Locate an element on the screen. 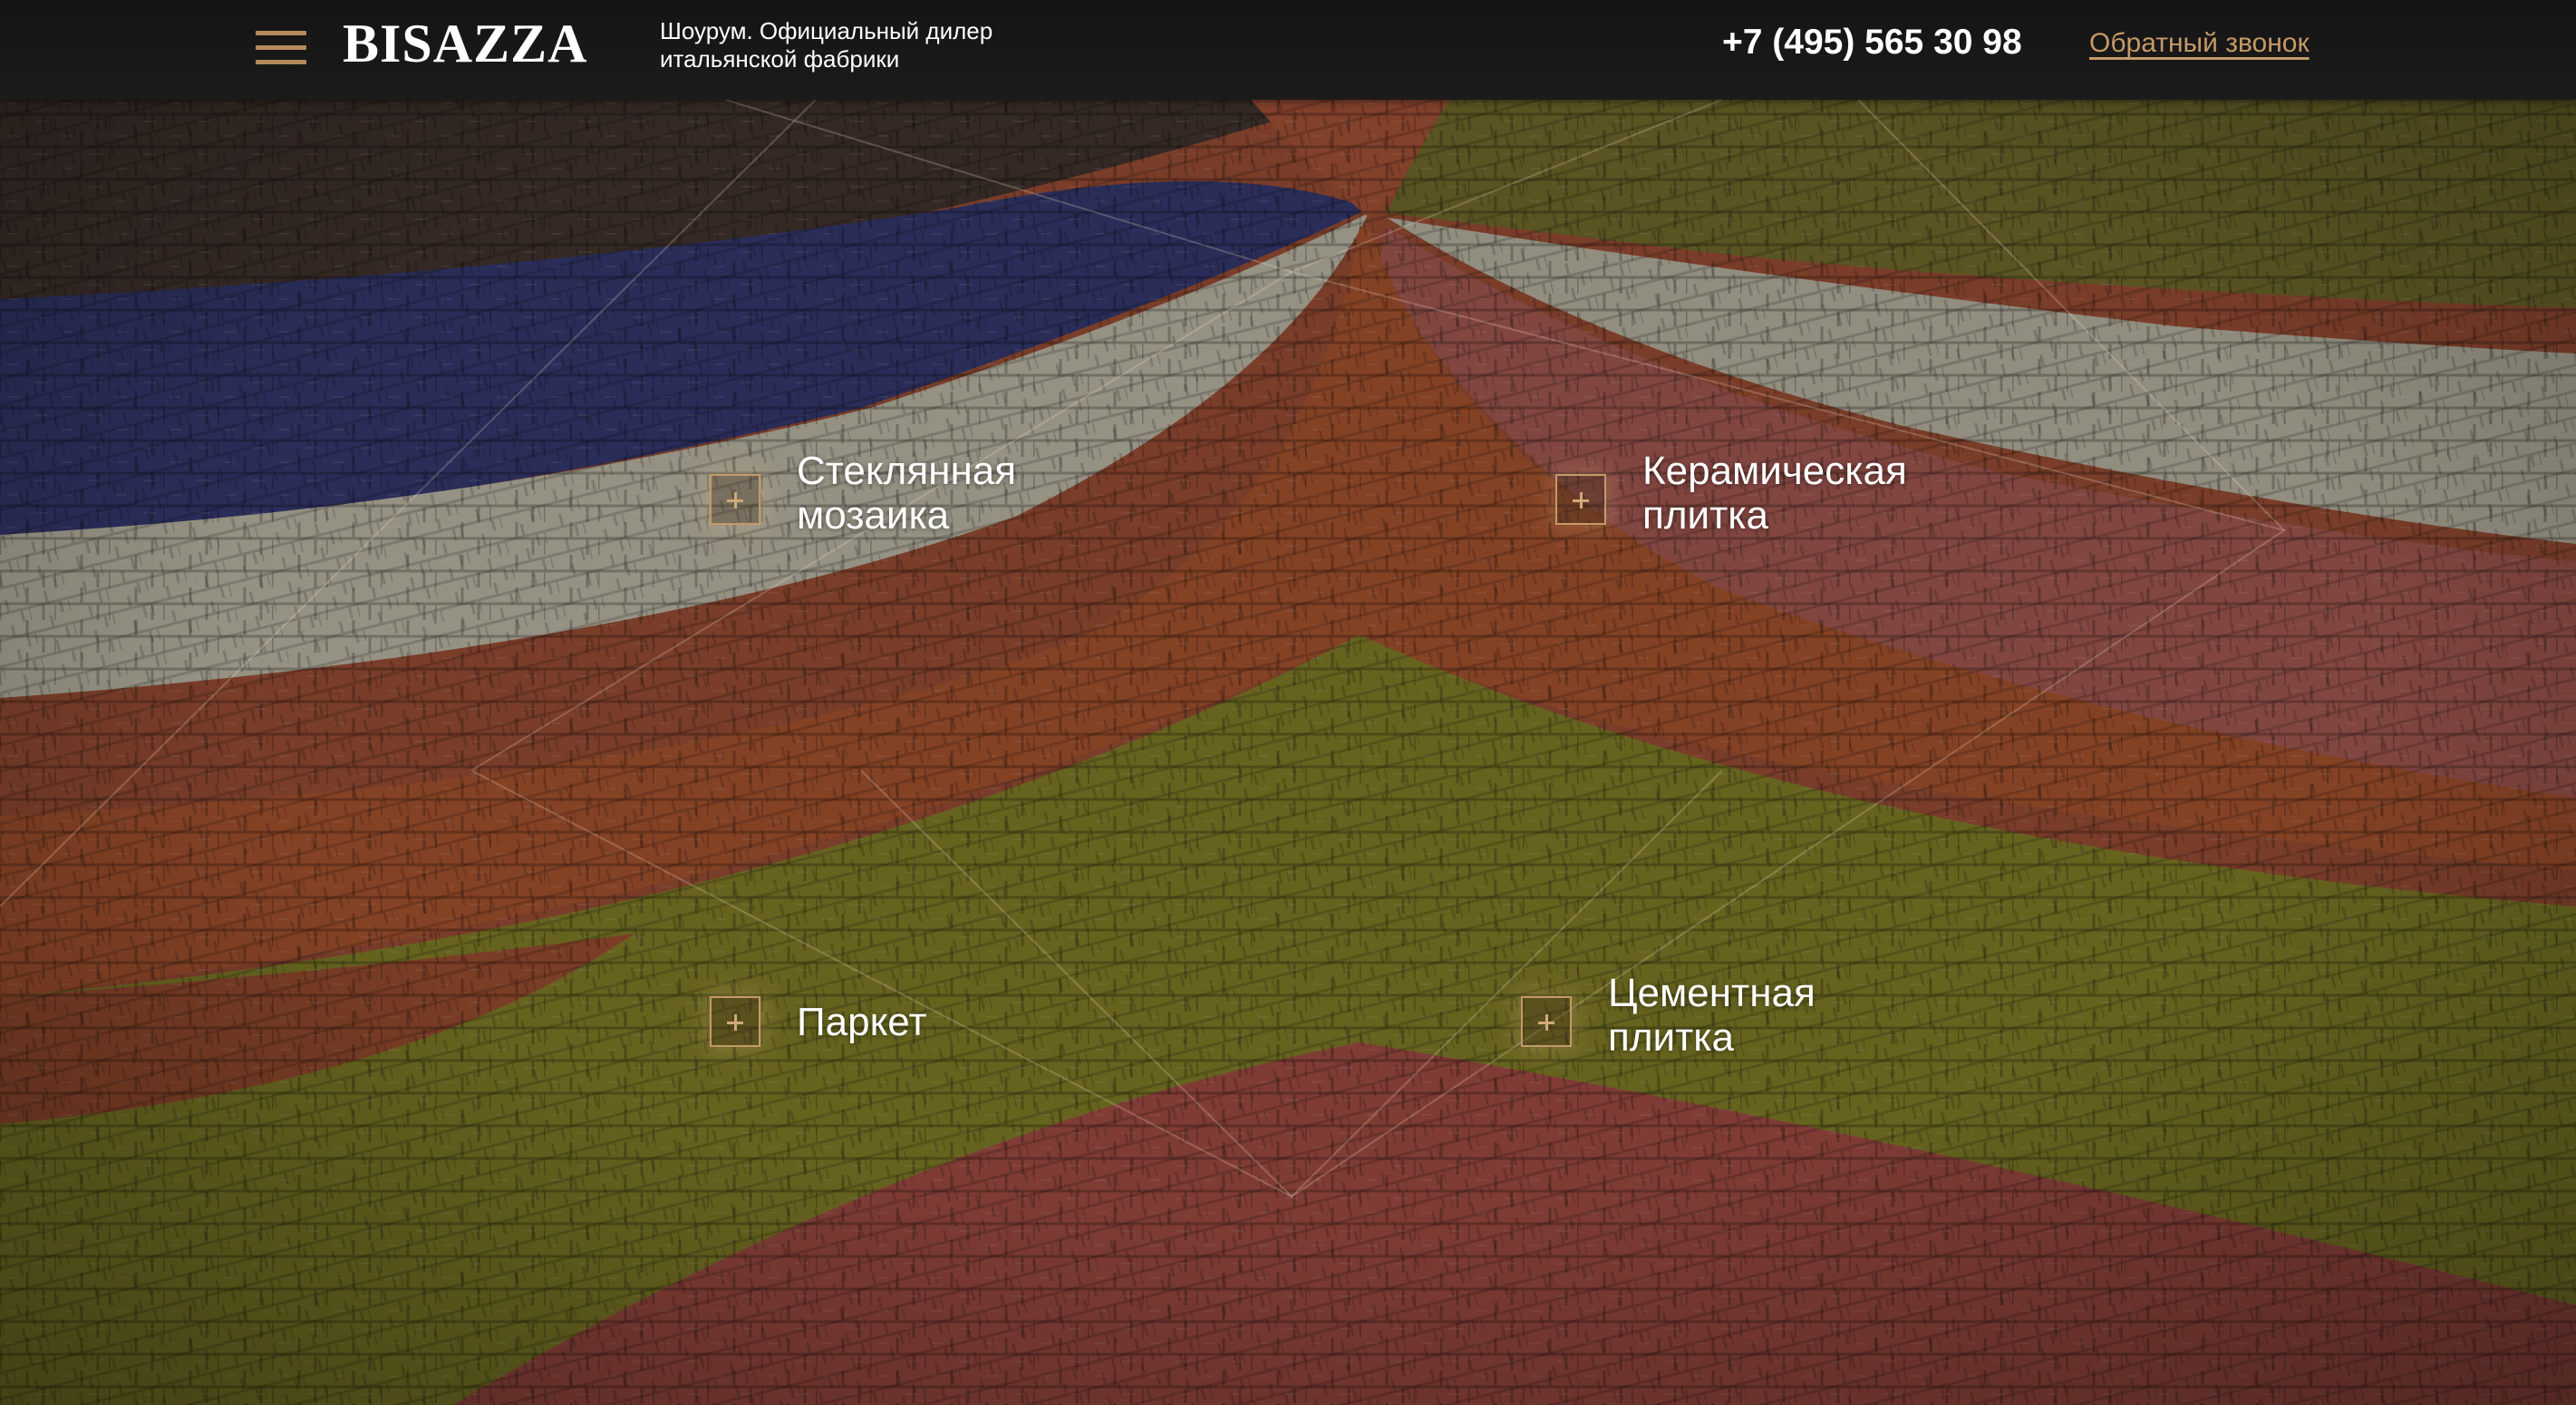 This screenshot has height=1405, width=2576. category-label: Цементная плитка is located at coordinates (1712, 1015).